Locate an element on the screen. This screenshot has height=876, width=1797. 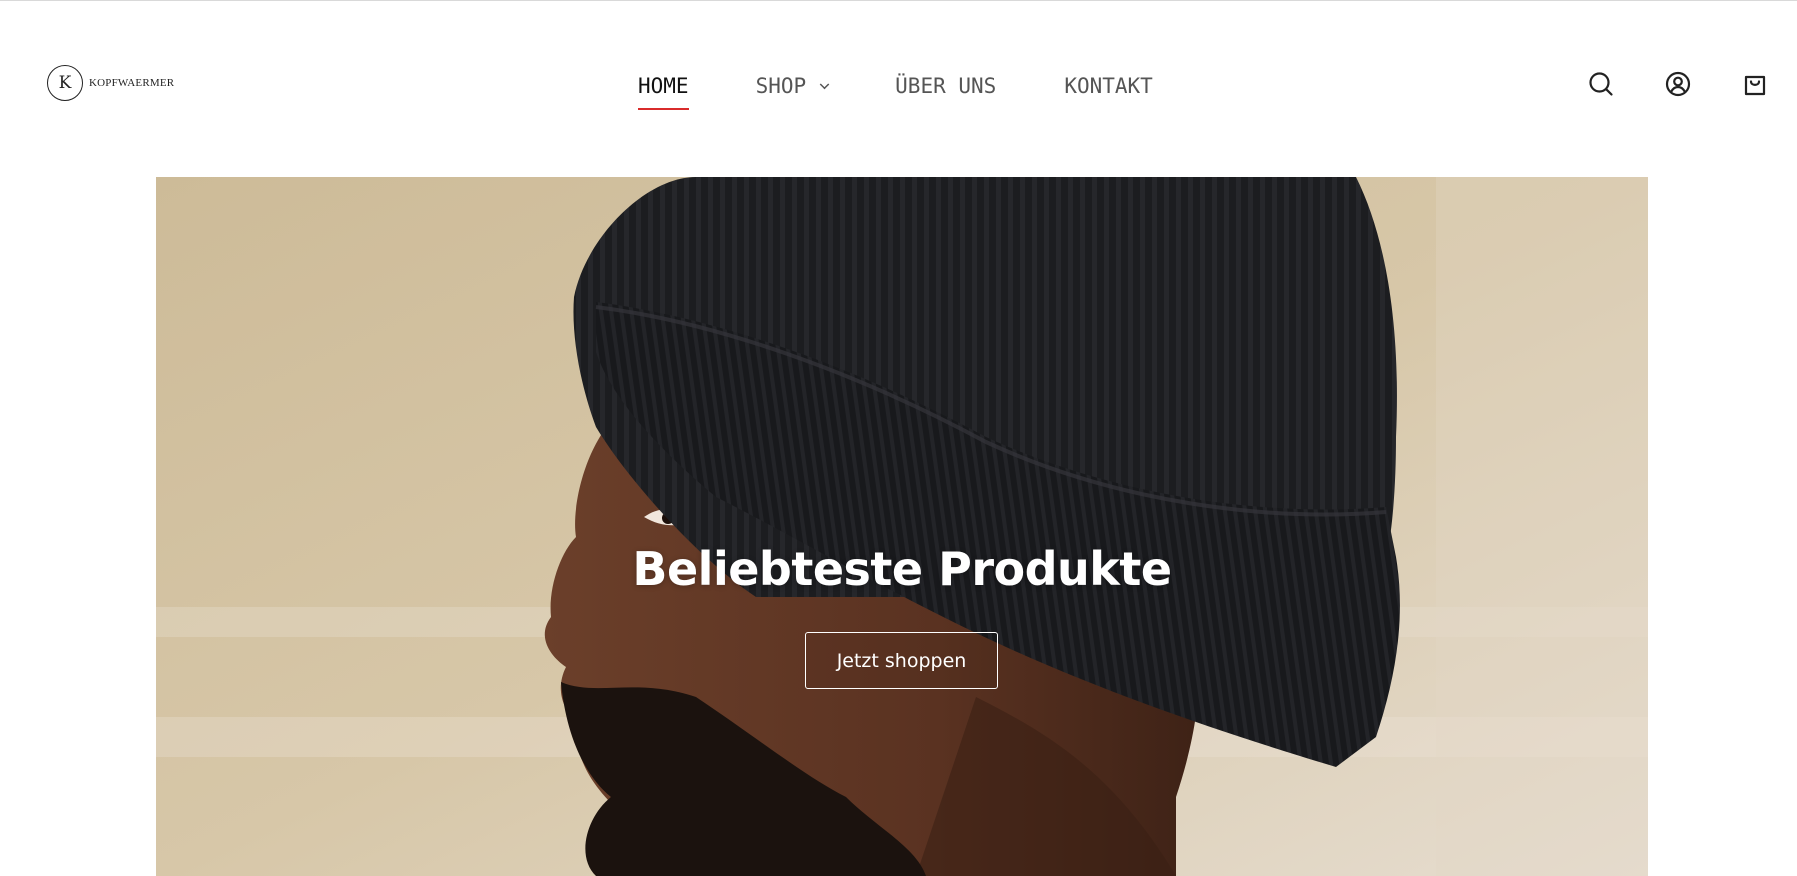
nav-item-label: ÜBER UNS is located at coordinates (946, 86).